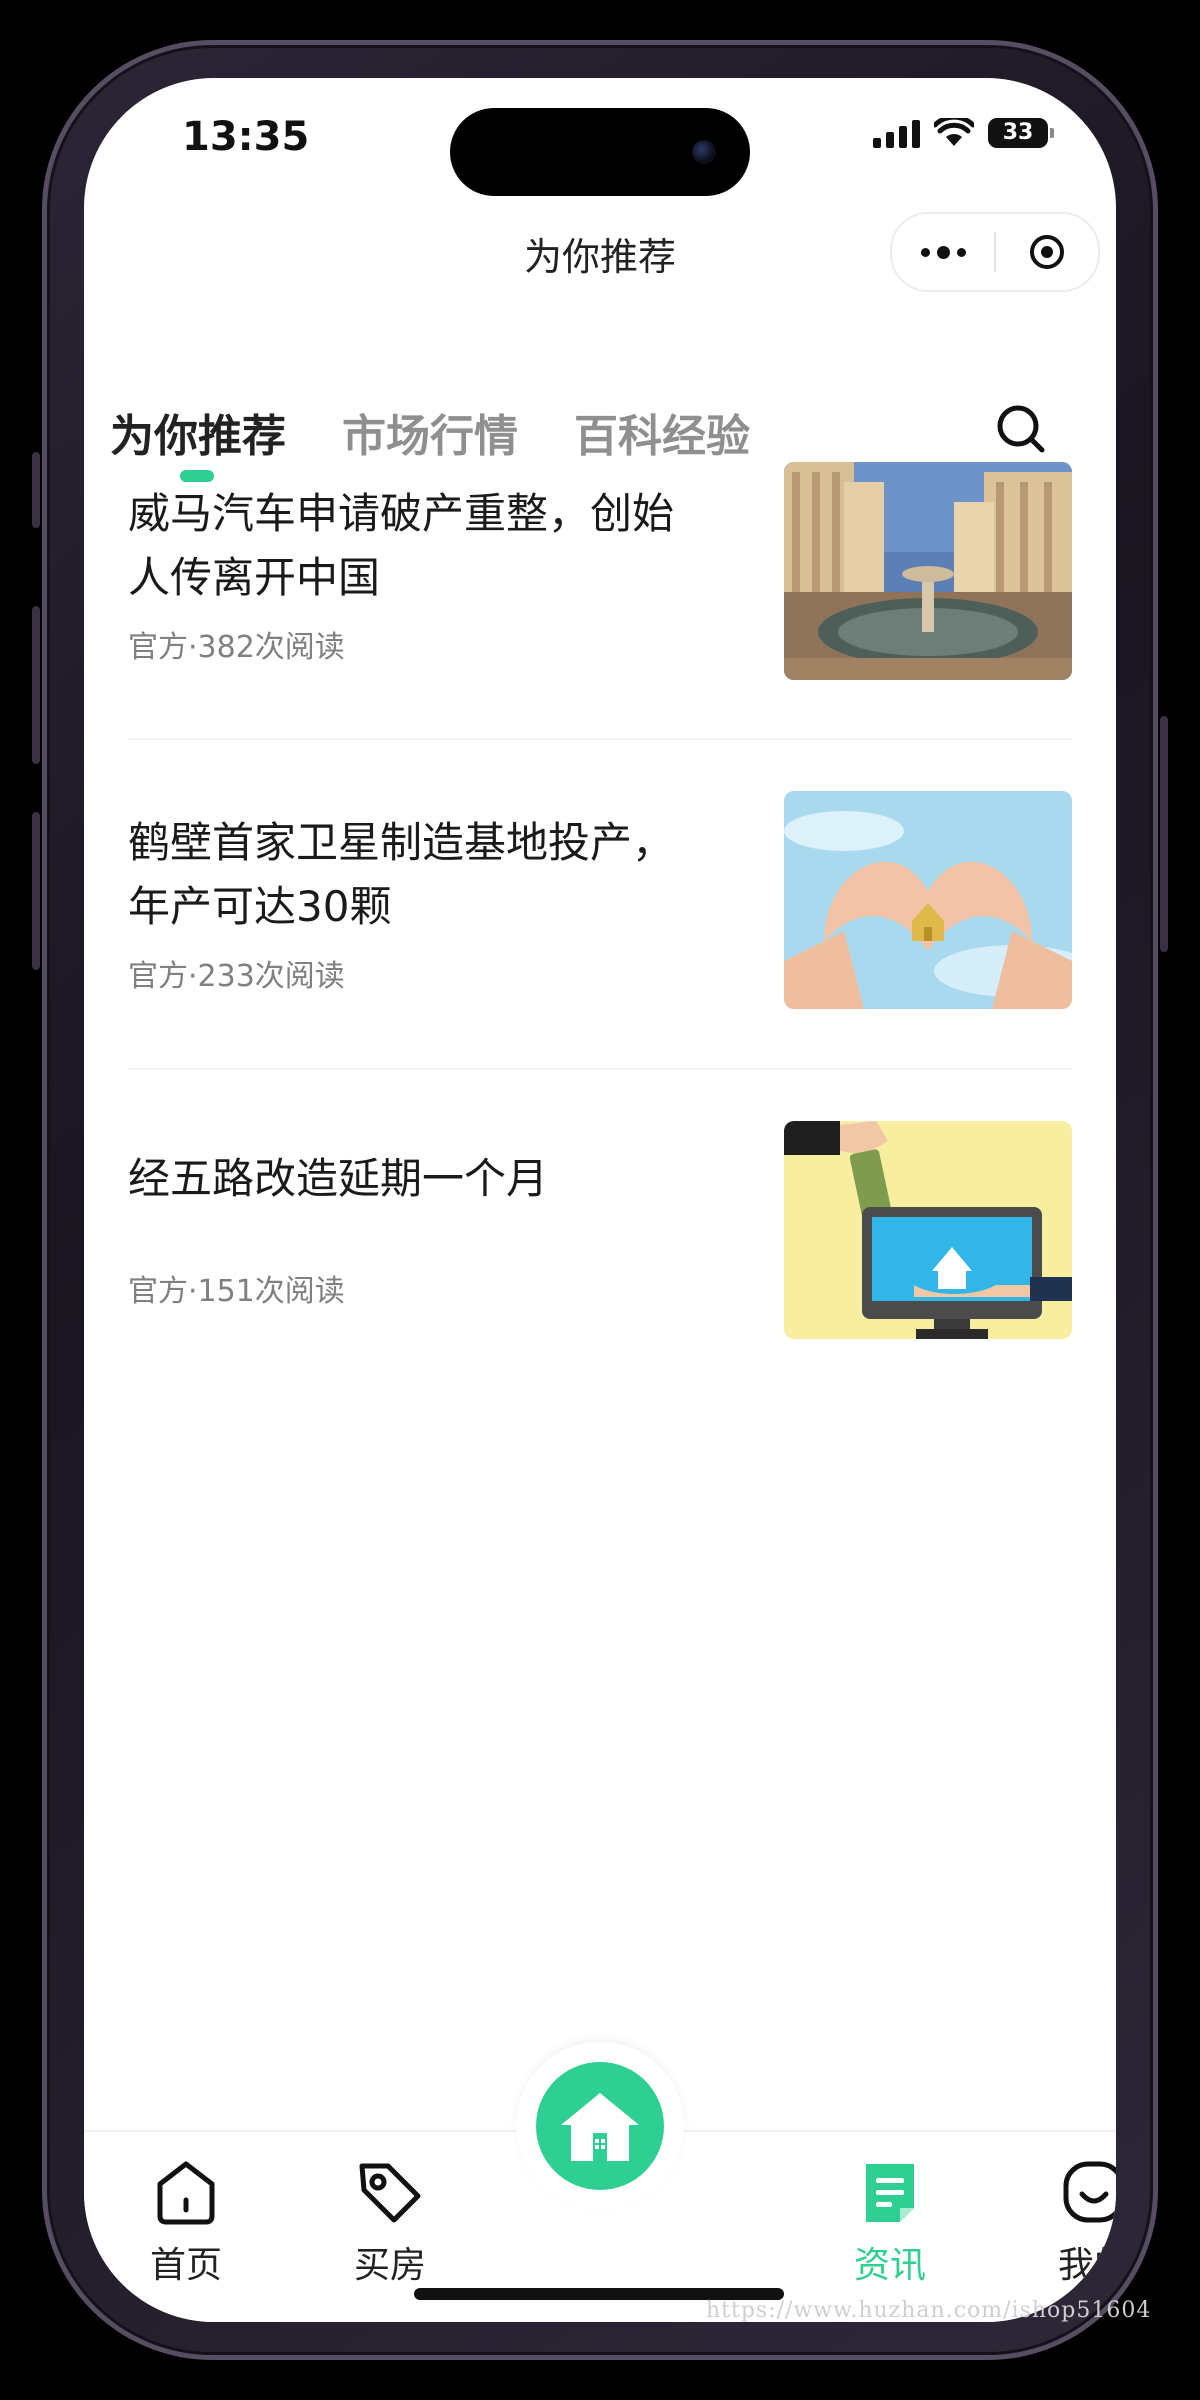  I want to click on tab-recommend: 为你推荐, so click(198, 432).